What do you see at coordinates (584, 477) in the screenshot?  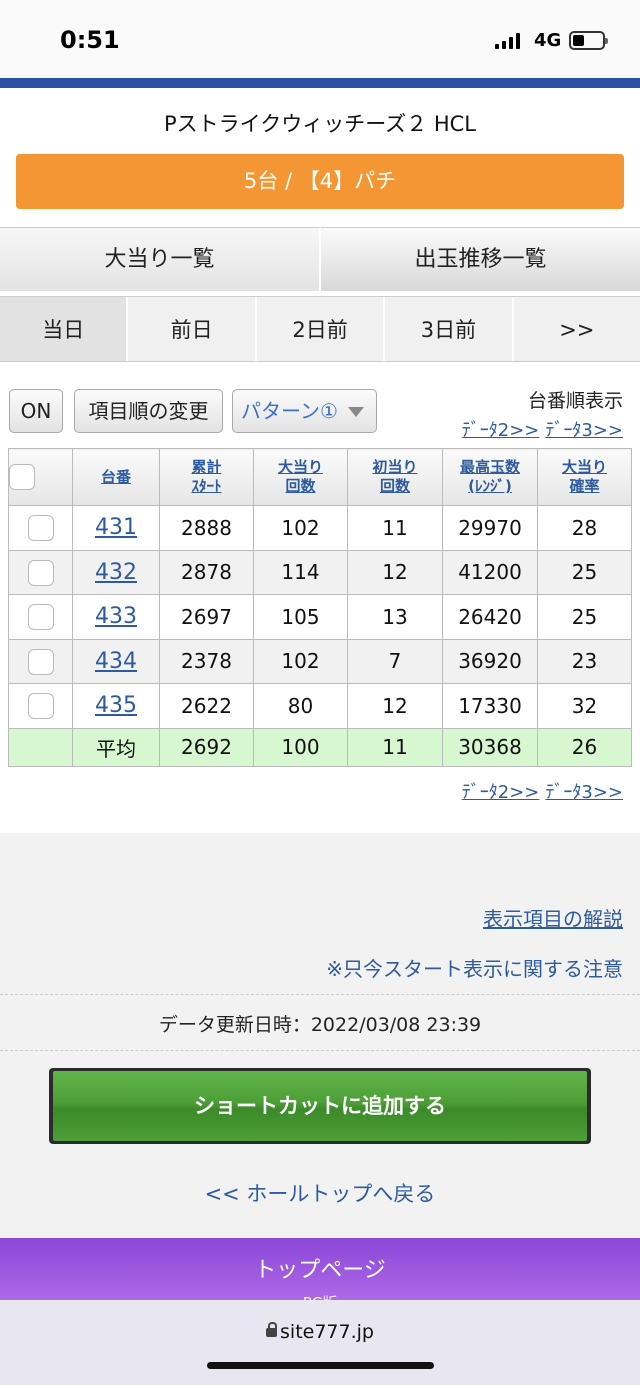 I see `header-hit-probability: 大当り 確率` at bounding box center [584, 477].